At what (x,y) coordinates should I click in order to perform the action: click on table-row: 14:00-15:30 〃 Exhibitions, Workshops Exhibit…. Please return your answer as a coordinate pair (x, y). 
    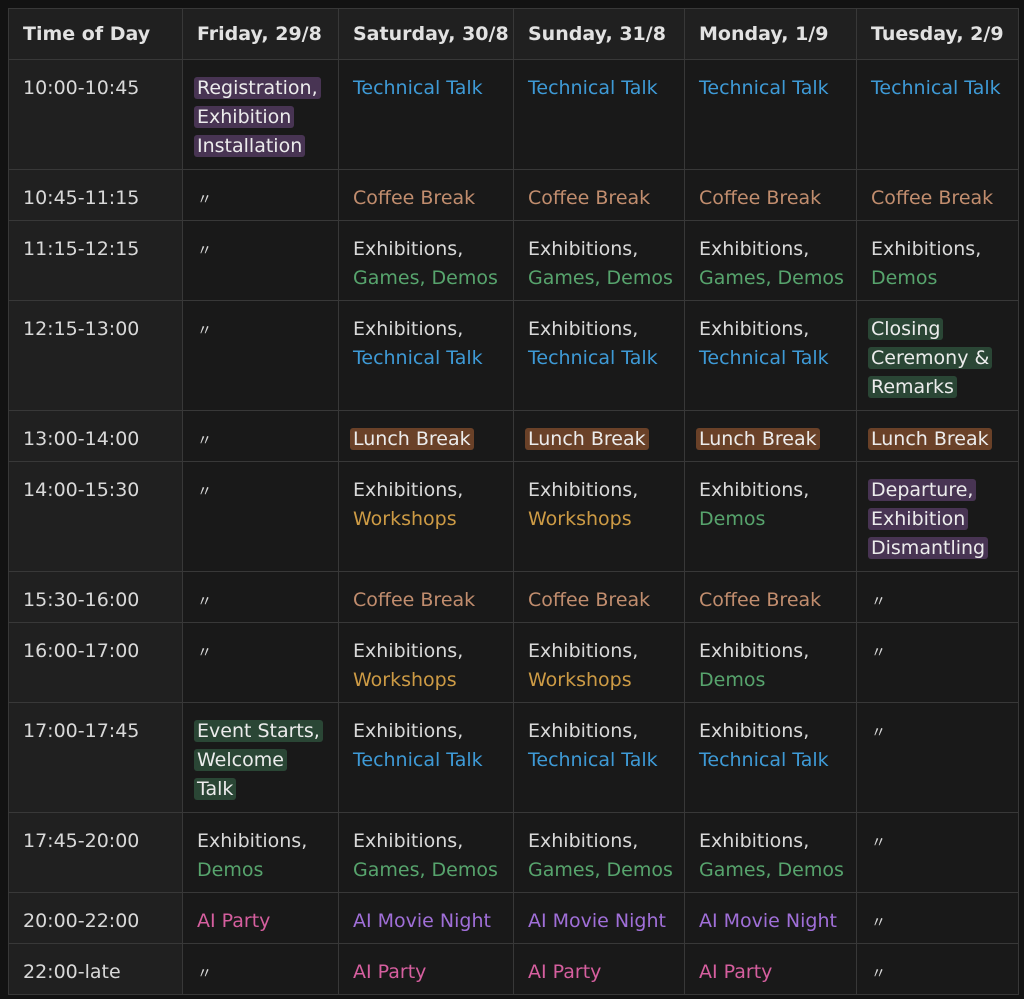
    Looking at the image, I should click on (513, 516).